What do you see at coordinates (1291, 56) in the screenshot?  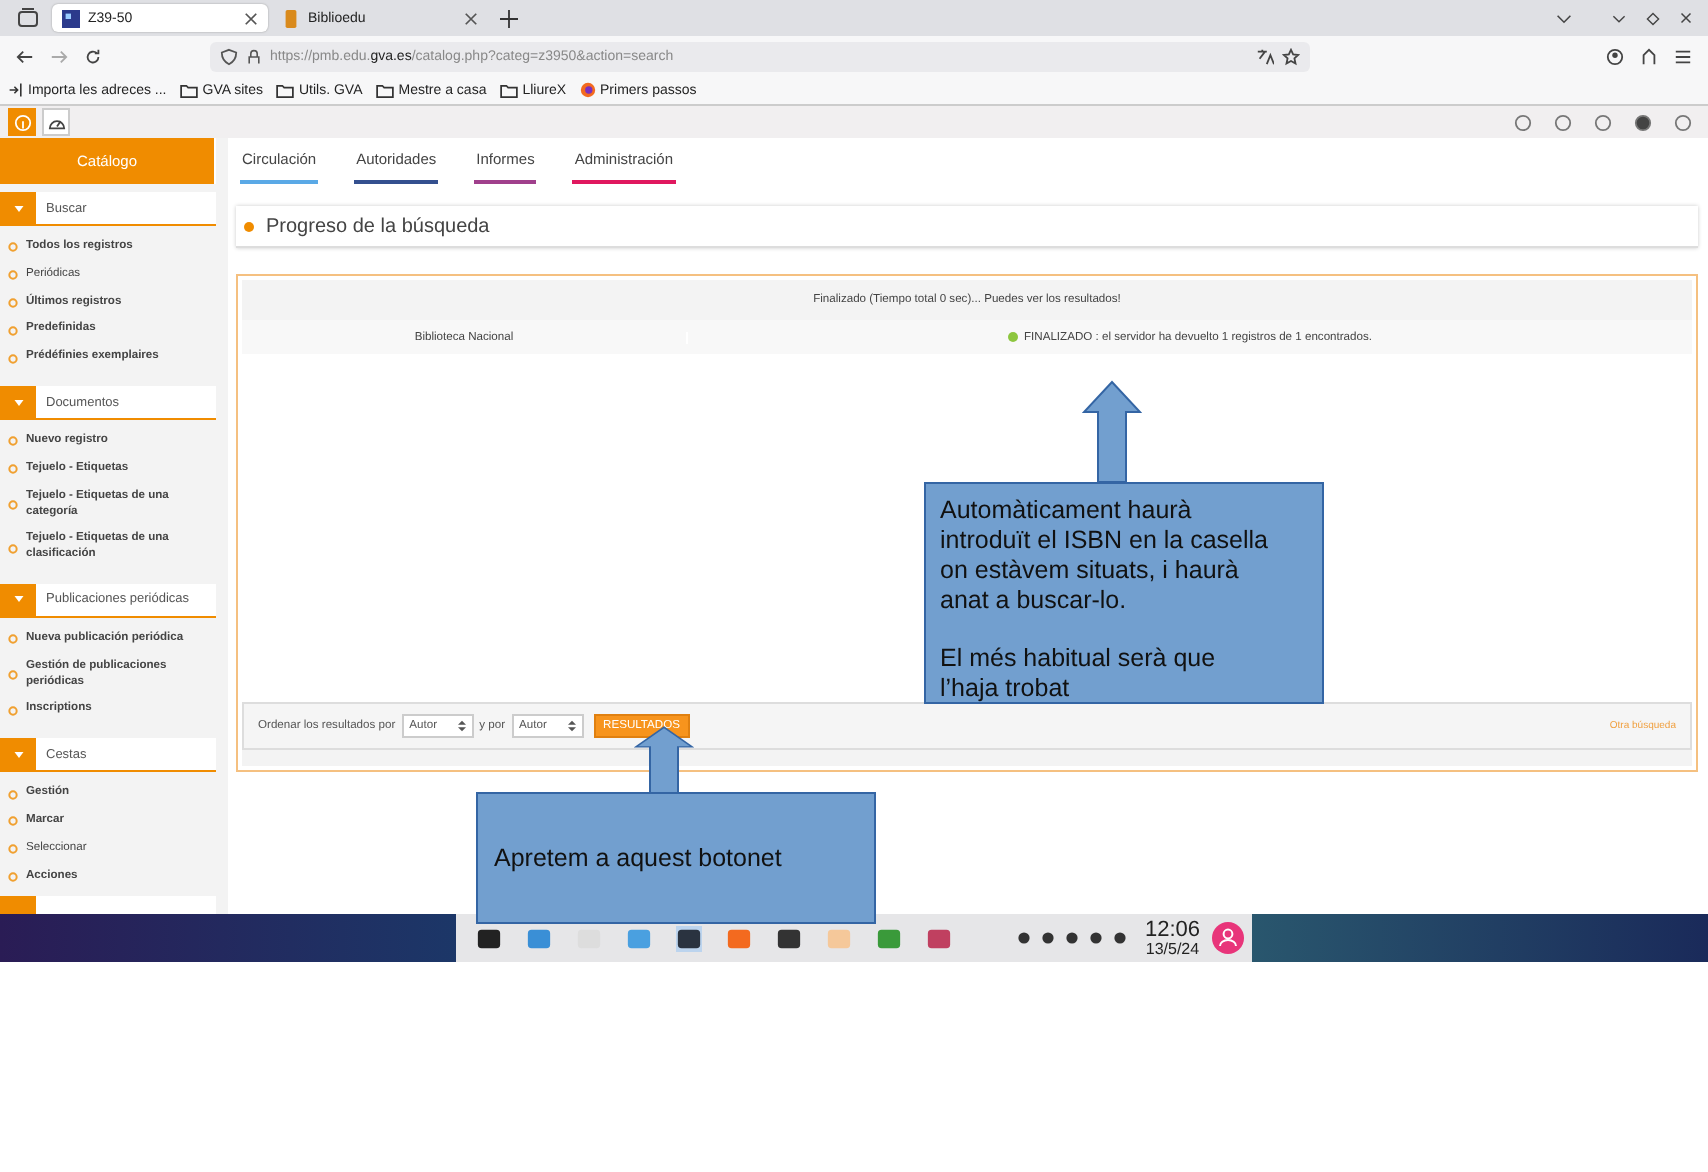 I see `star-icon` at bounding box center [1291, 56].